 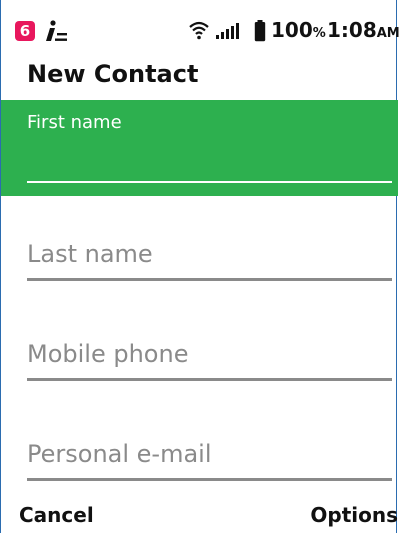 What do you see at coordinates (363, 30) in the screenshot?
I see `clock: 1:08AM` at bounding box center [363, 30].